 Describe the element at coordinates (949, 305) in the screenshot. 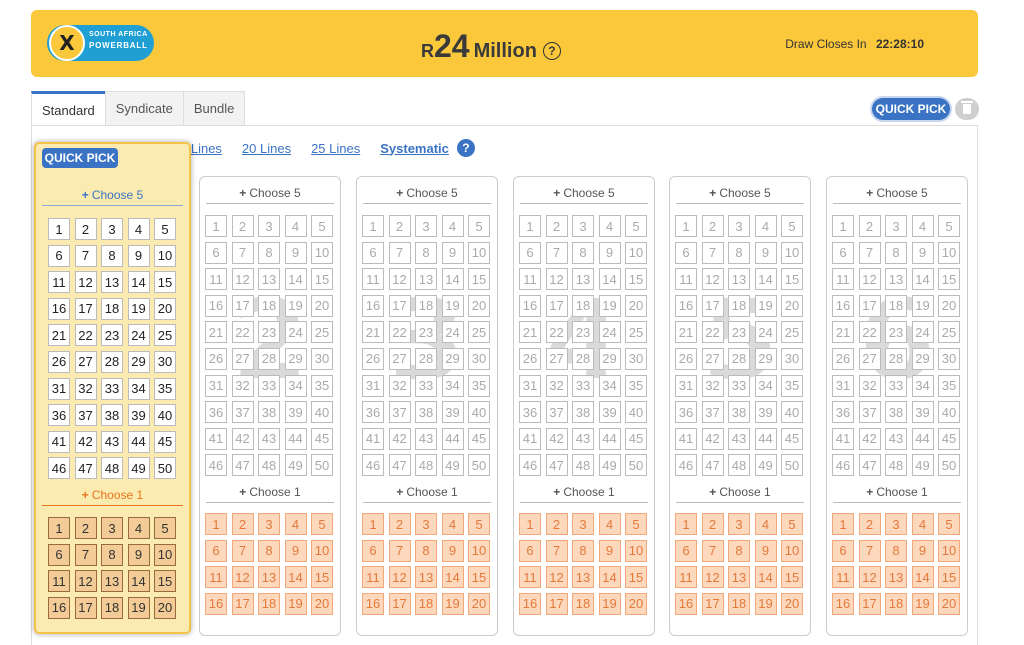

I see `main-number-cell: 20` at that location.